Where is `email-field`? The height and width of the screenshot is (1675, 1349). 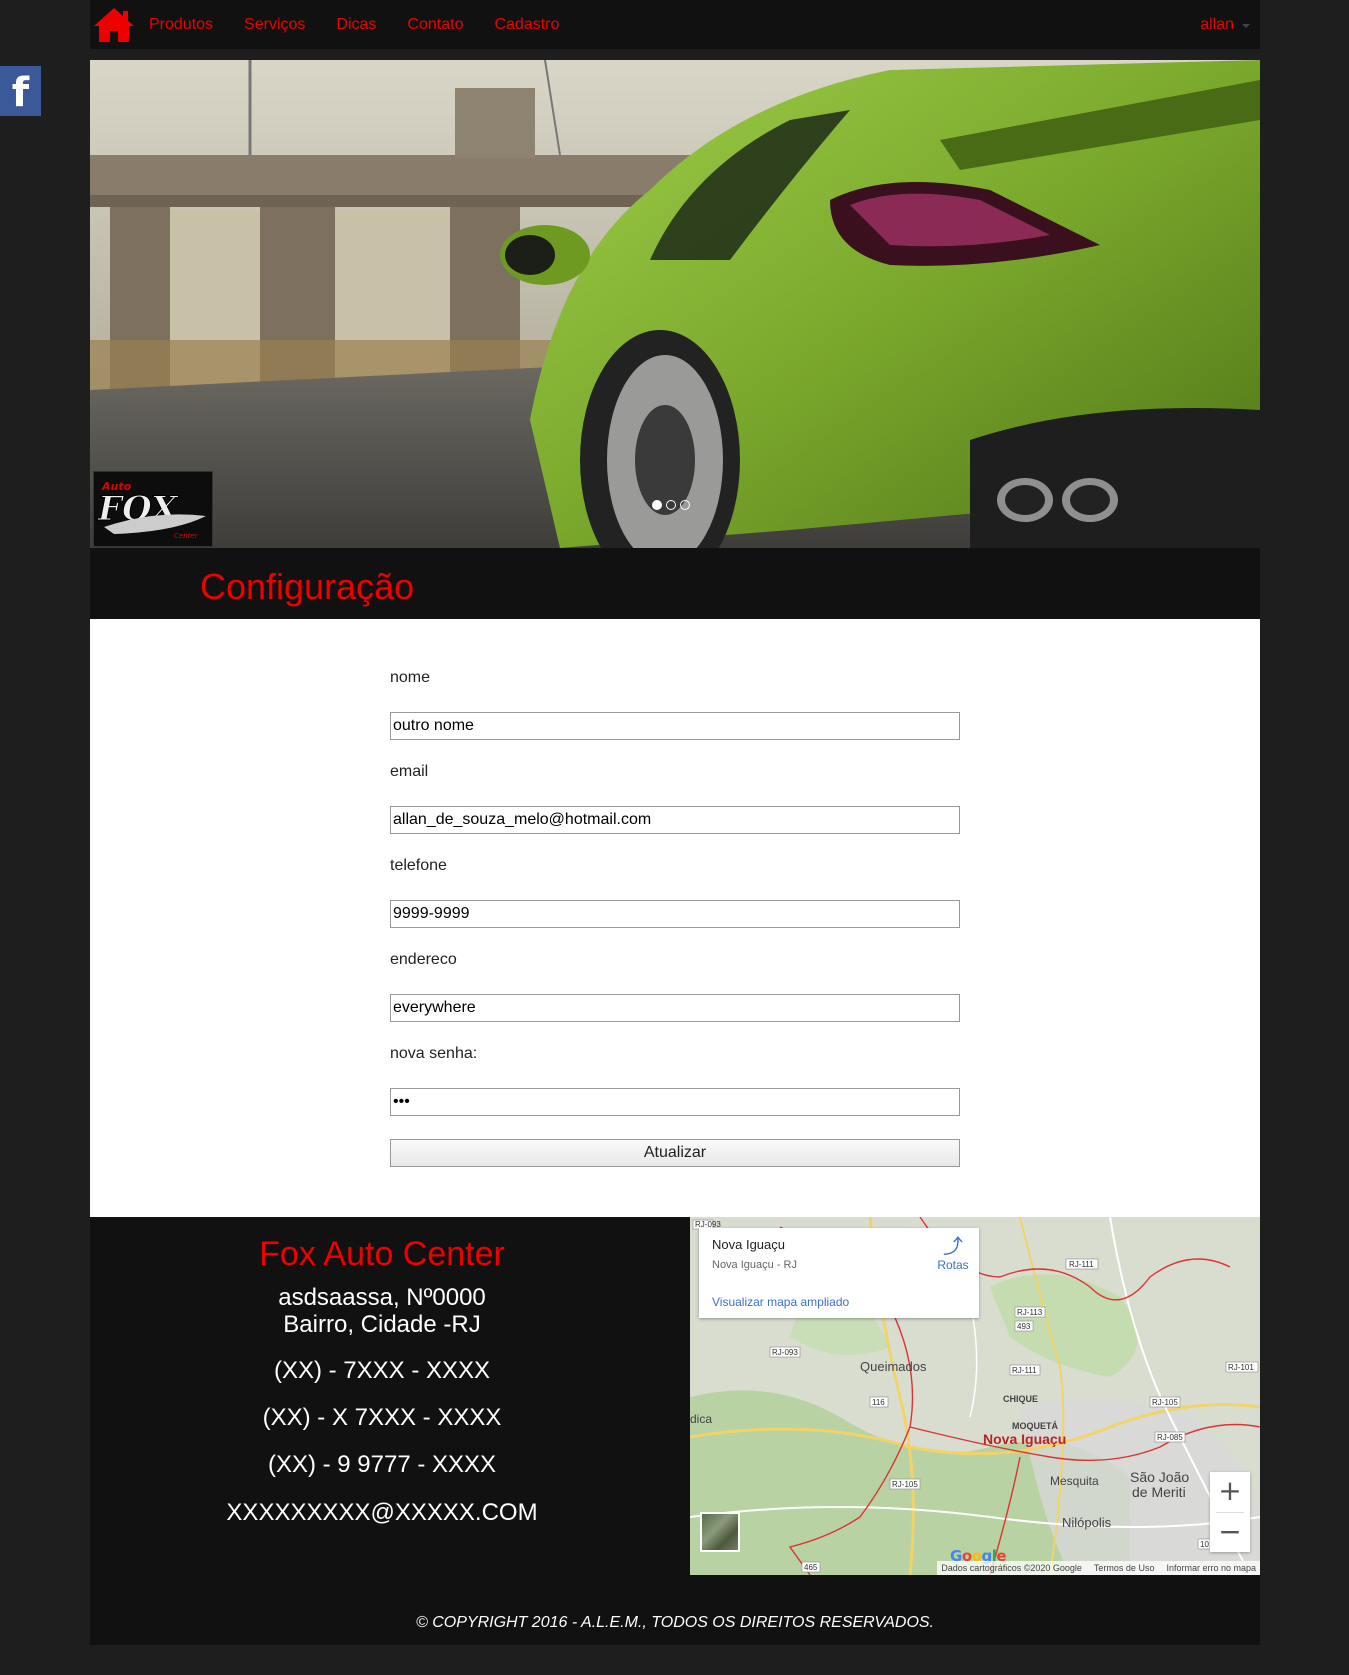 email-field is located at coordinates (675, 820).